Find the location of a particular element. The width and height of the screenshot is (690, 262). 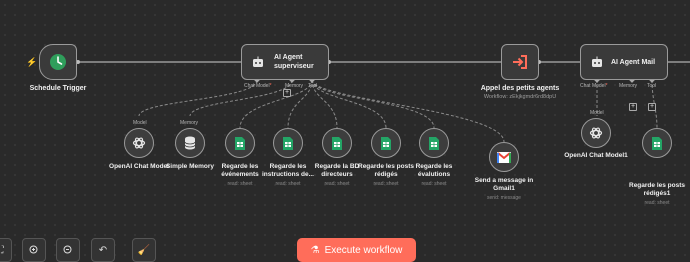

mail-model-caption: Model is located at coordinates (597, 113).